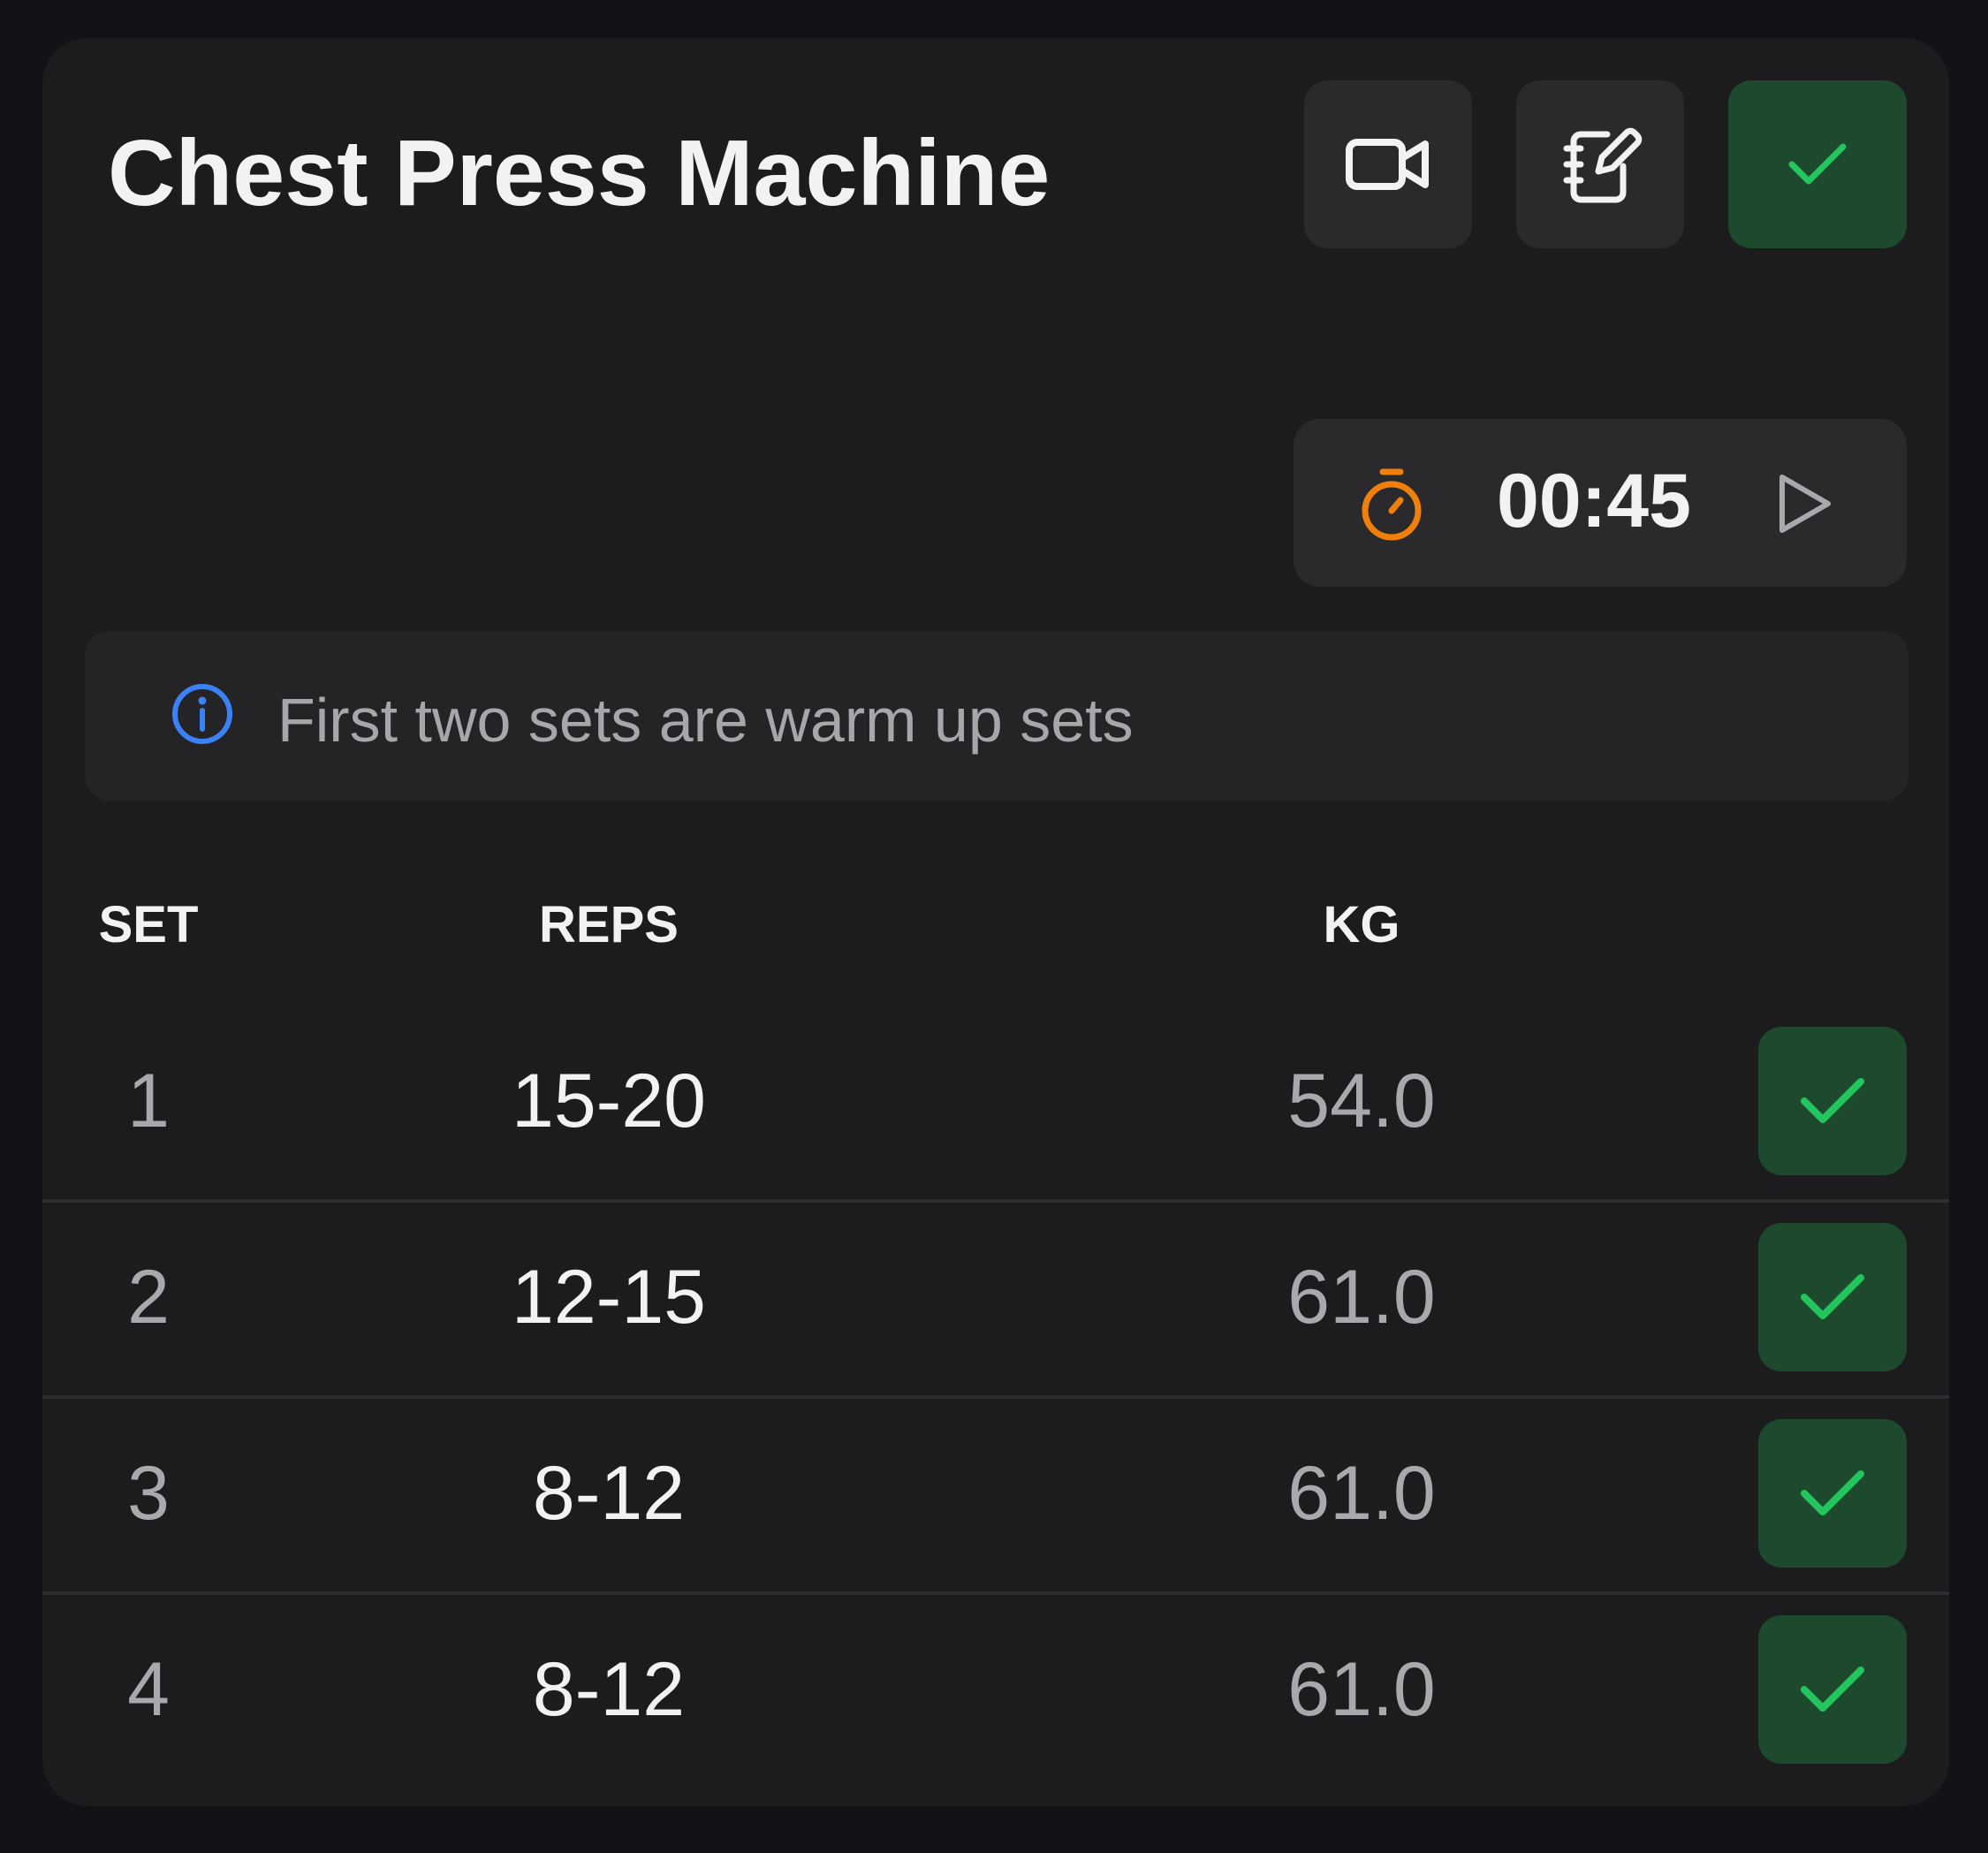 The image size is (1988, 1853). What do you see at coordinates (1594, 501) in the screenshot?
I see `timer-value: 00:45` at bounding box center [1594, 501].